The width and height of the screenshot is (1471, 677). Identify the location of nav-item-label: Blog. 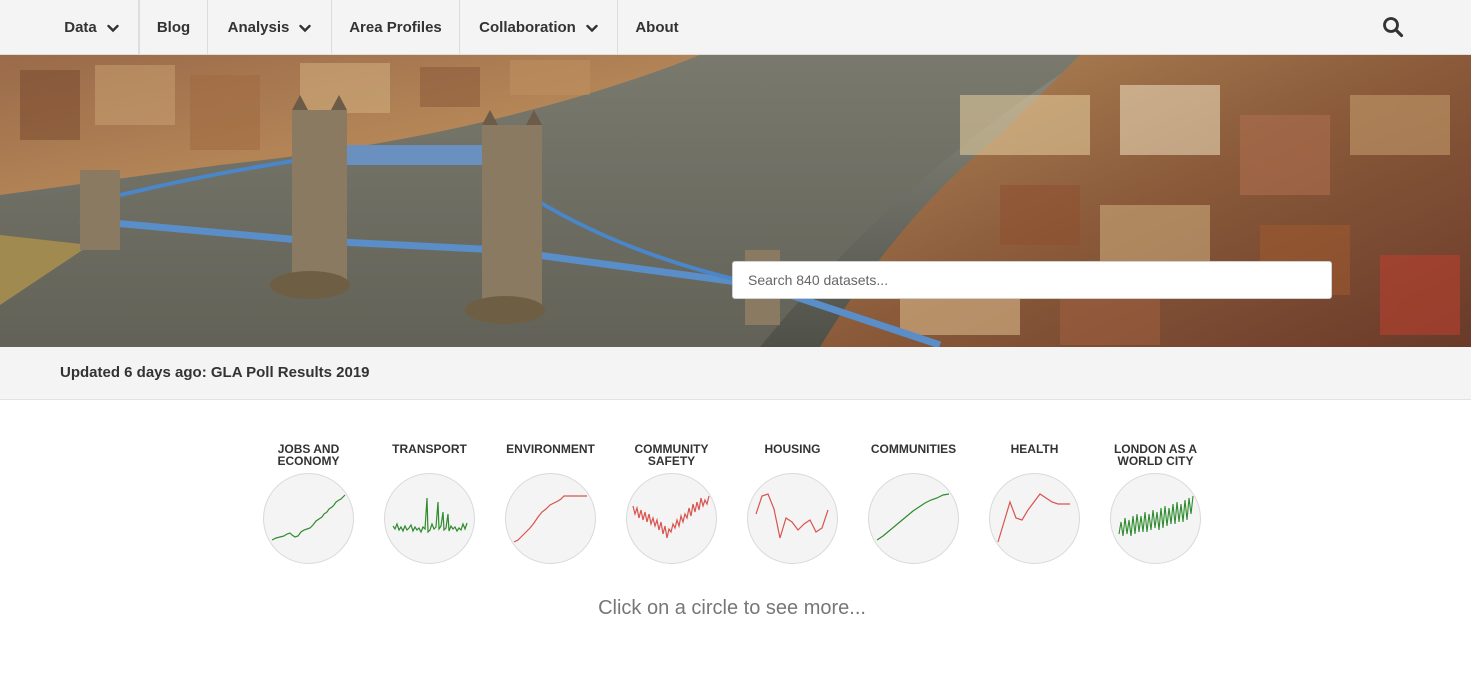
(173, 27).